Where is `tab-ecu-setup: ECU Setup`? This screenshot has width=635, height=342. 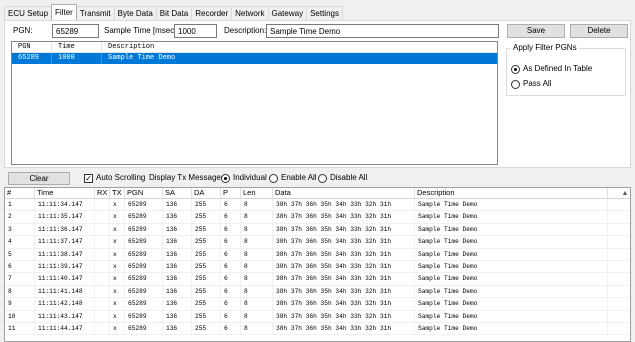
tab-ecu-setup: ECU Setup is located at coordinates (28, 13).